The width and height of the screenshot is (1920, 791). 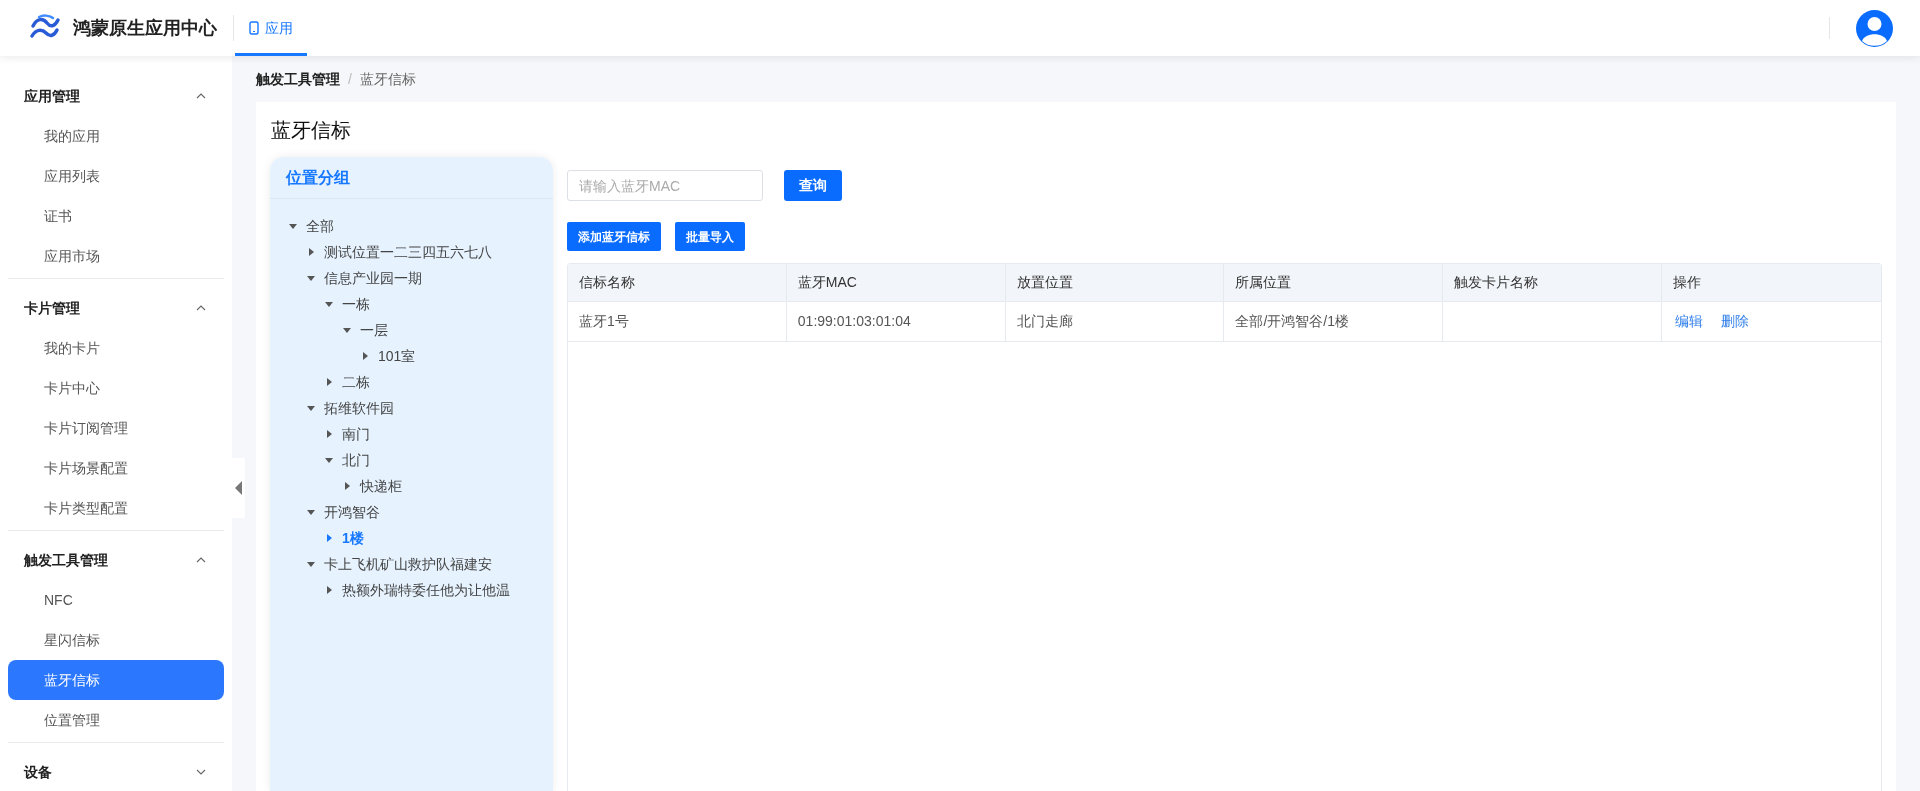 I want to click on breadcrumb-item: 触发工具管理, so click(x=298, y=79).